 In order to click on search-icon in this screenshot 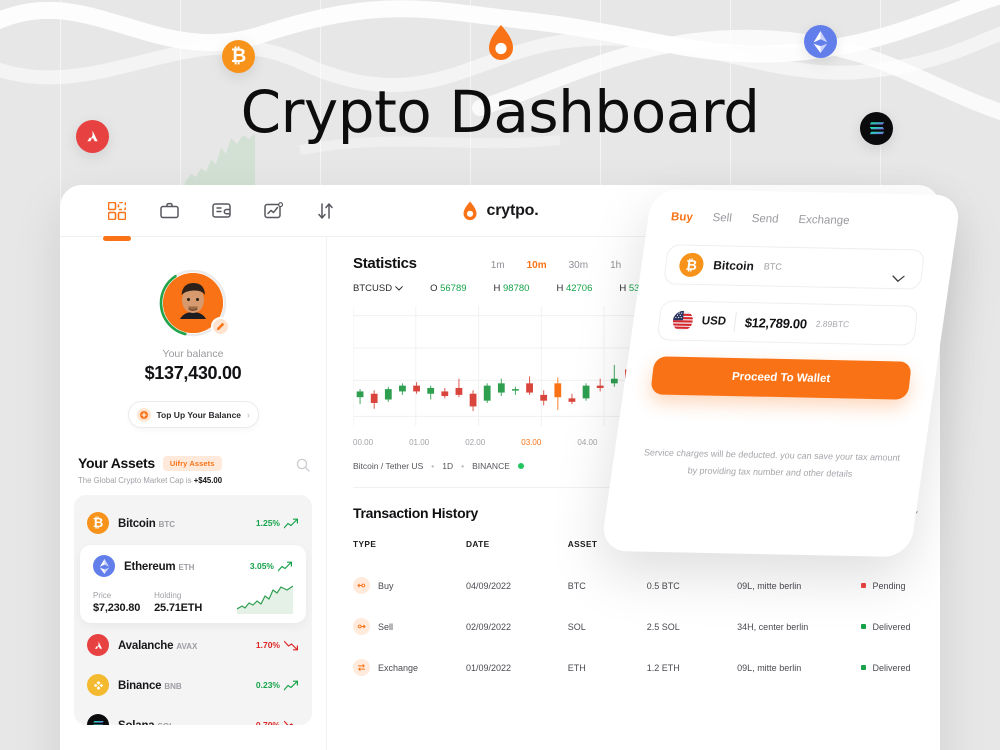, I will do `click(303, 465)`.